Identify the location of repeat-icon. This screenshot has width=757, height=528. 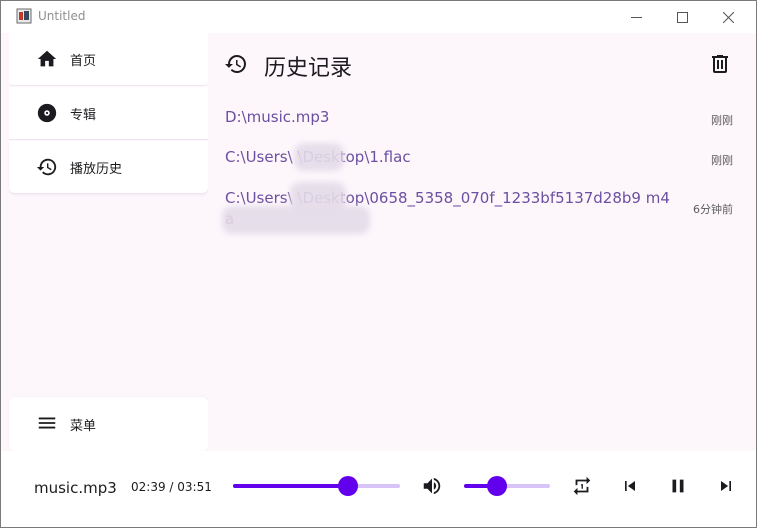
(582, 486).